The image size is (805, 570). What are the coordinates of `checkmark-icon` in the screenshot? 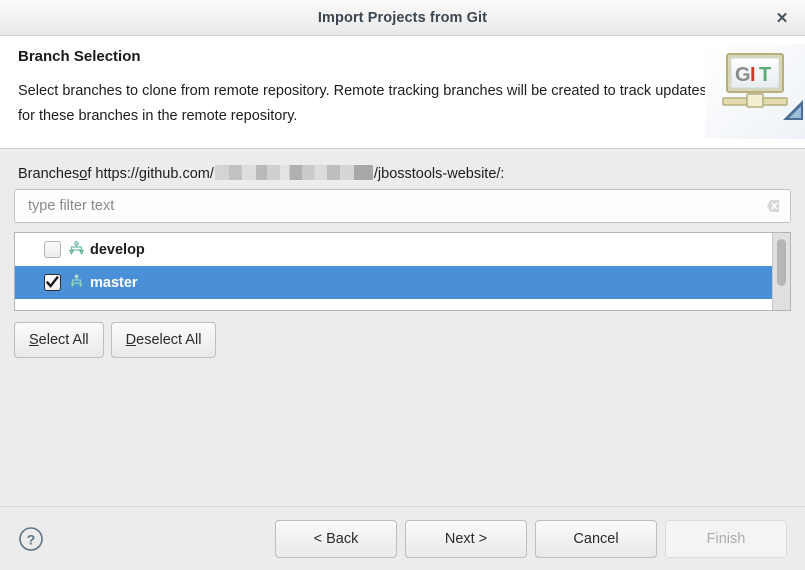 It's located at (52, 282).